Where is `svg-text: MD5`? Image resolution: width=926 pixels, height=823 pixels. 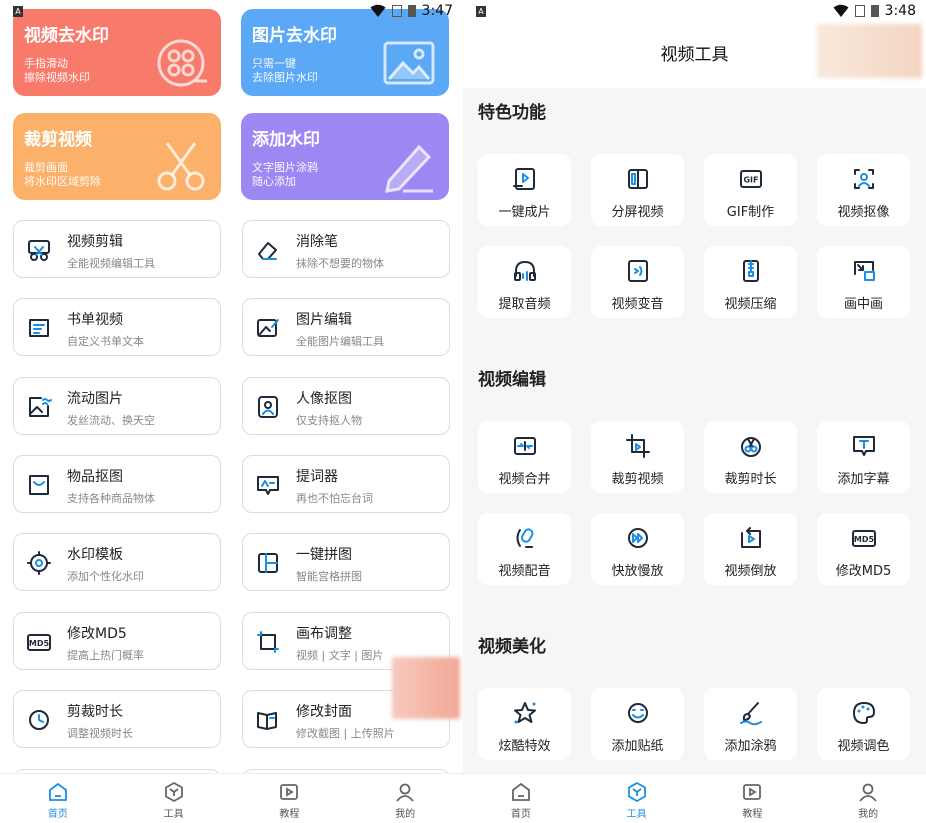
svg-text: MD5 is located at coordinates (39, 643).